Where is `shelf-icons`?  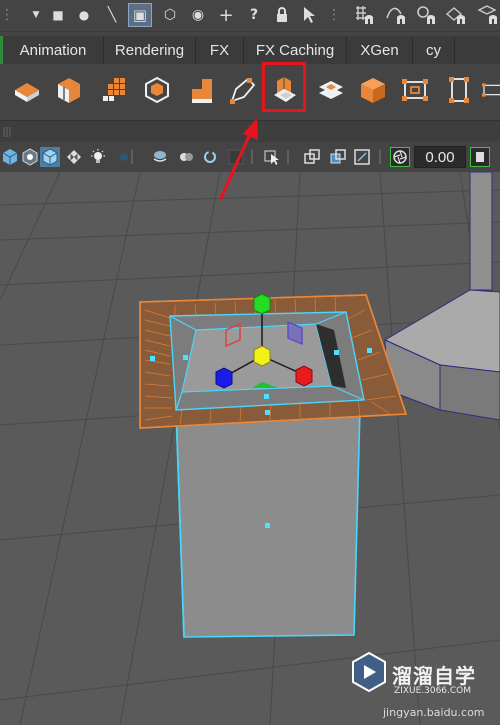 shelf-icons is located at coordinates (250, 90).